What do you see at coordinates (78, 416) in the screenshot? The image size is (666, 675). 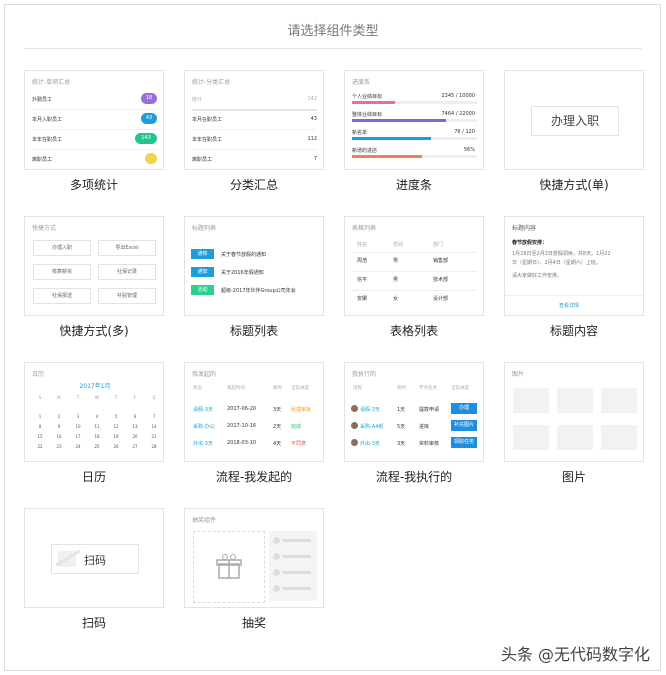 I see `calendar-day: 3` at bounding box center [78, 416].